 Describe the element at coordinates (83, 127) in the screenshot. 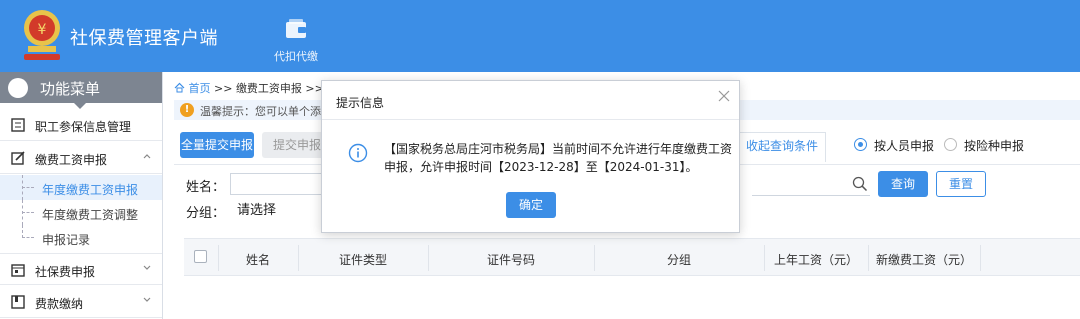

I see `sidebar-item-label: 职工参保信息管理` at that location.